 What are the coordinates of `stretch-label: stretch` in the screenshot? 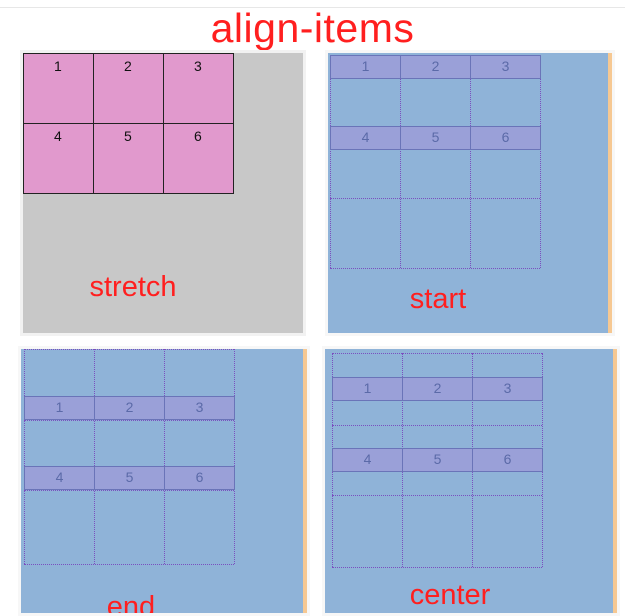 It's located at (133, 287).